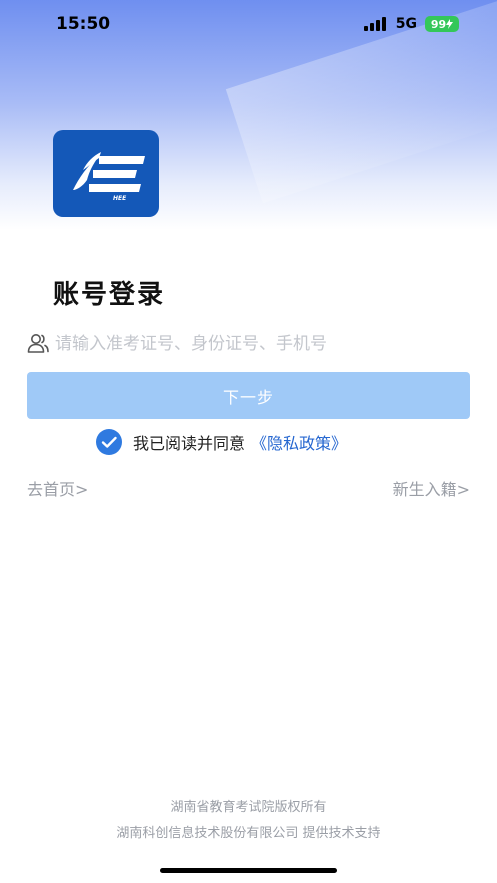 The image size is (497, 883). I want to click on battery-icon: 99, so click(442, 24).